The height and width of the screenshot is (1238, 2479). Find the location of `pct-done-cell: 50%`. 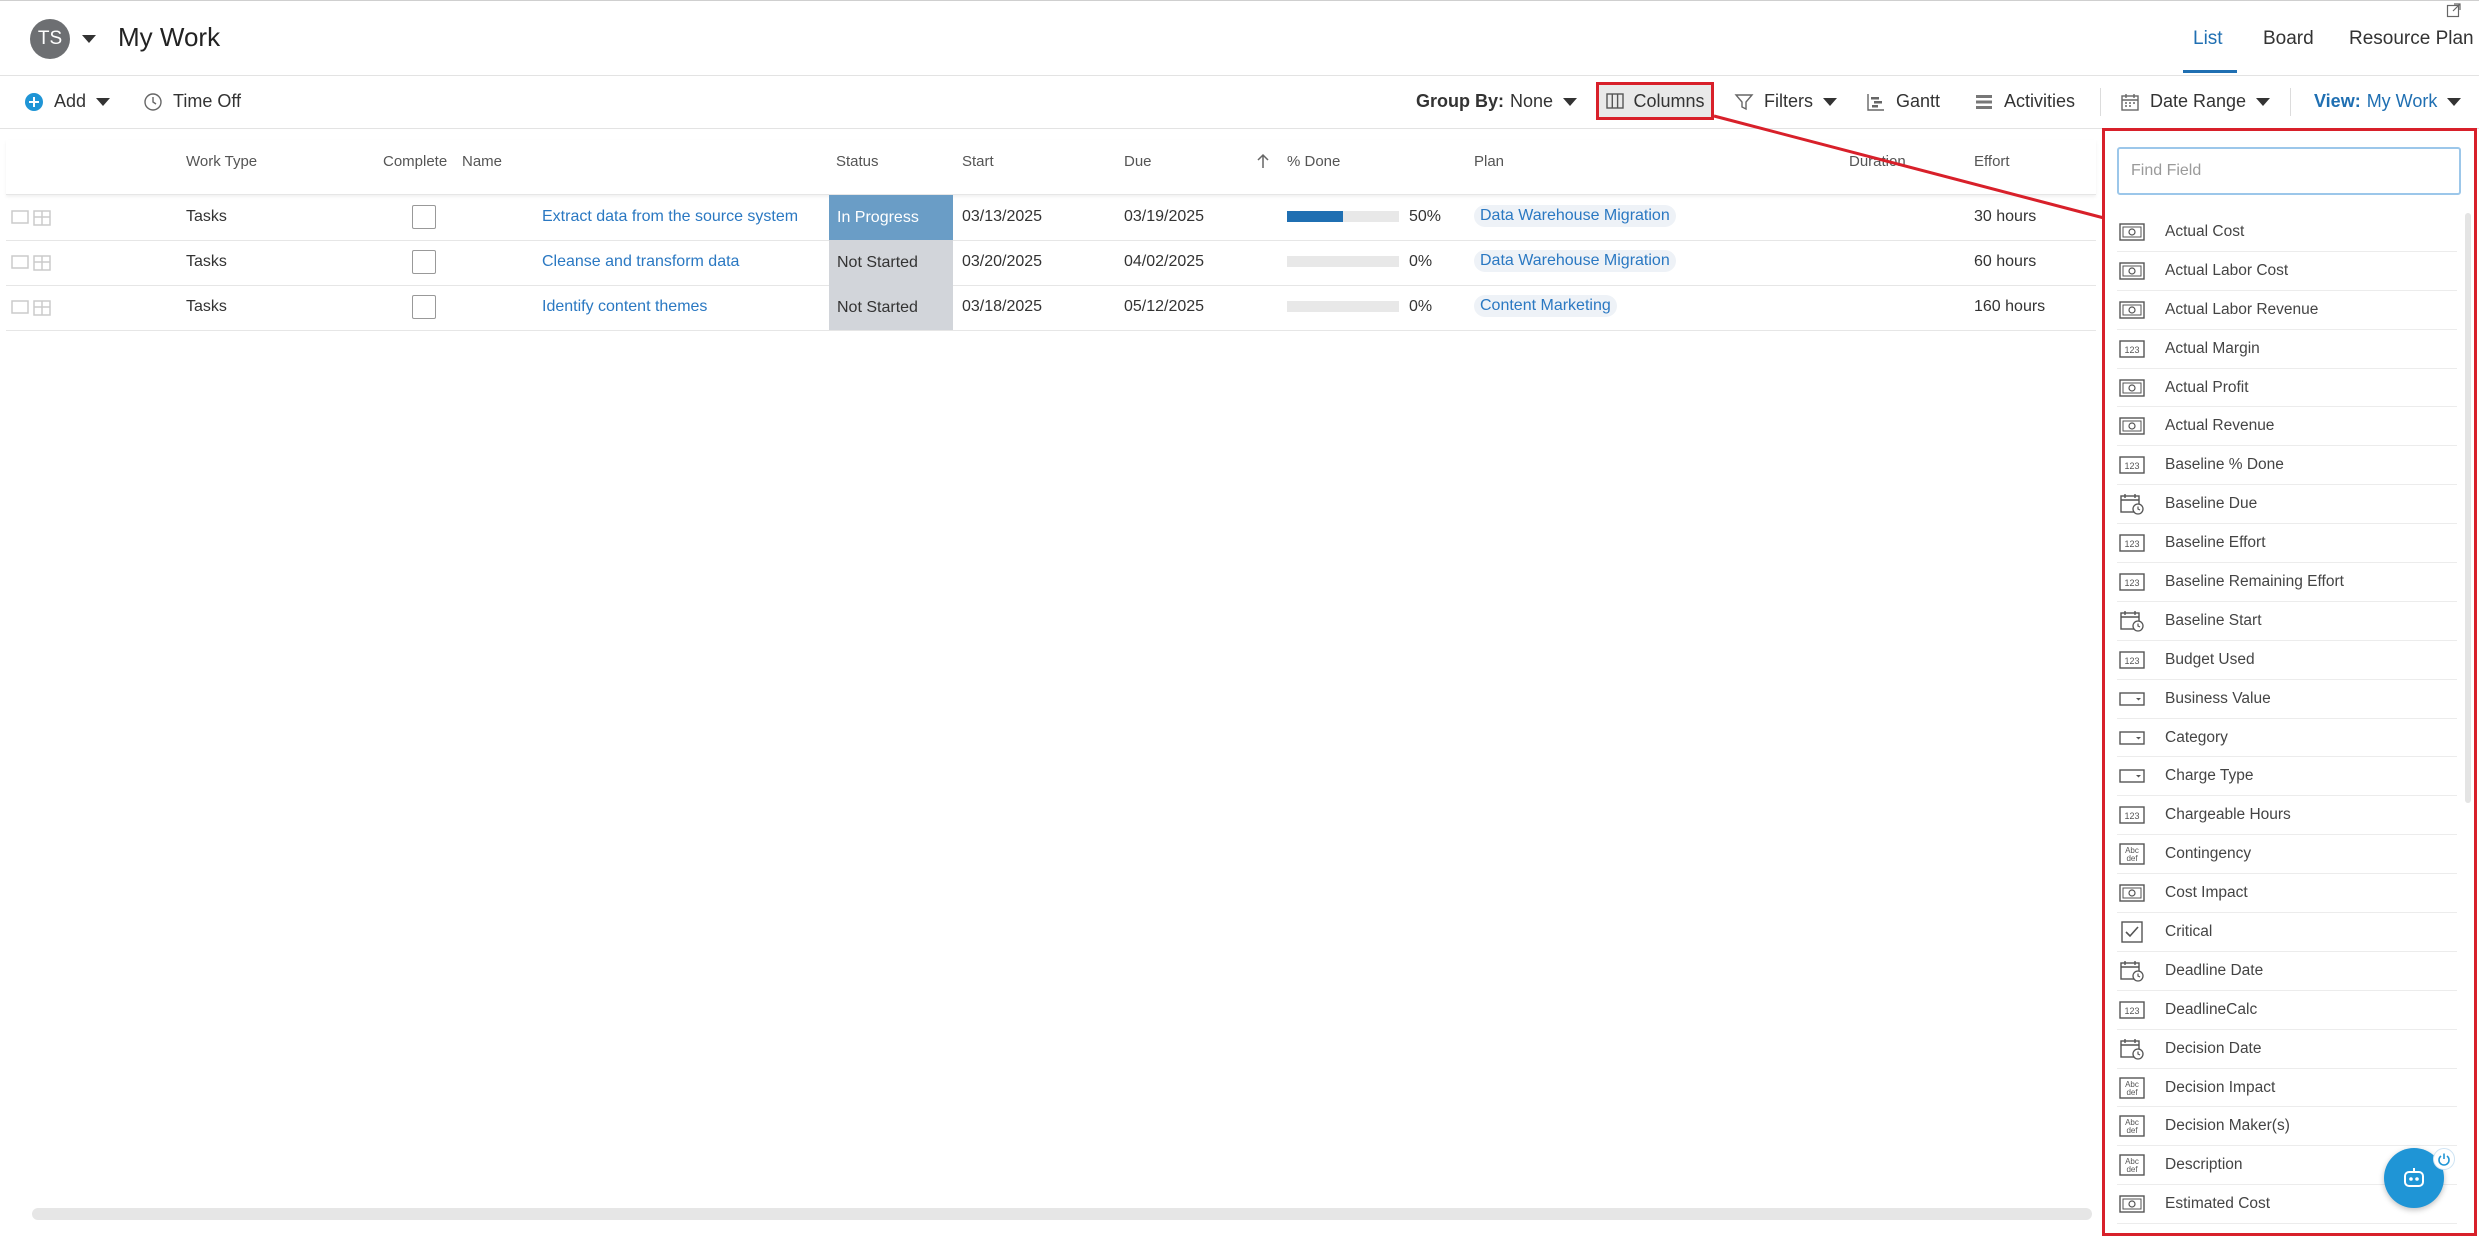

pct-done-cell: 50% is located at coordinates (1425, 216).